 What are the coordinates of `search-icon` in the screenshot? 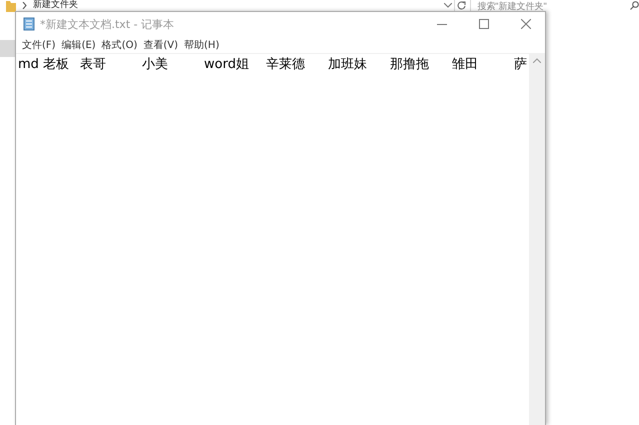 It's located at (634, 5).